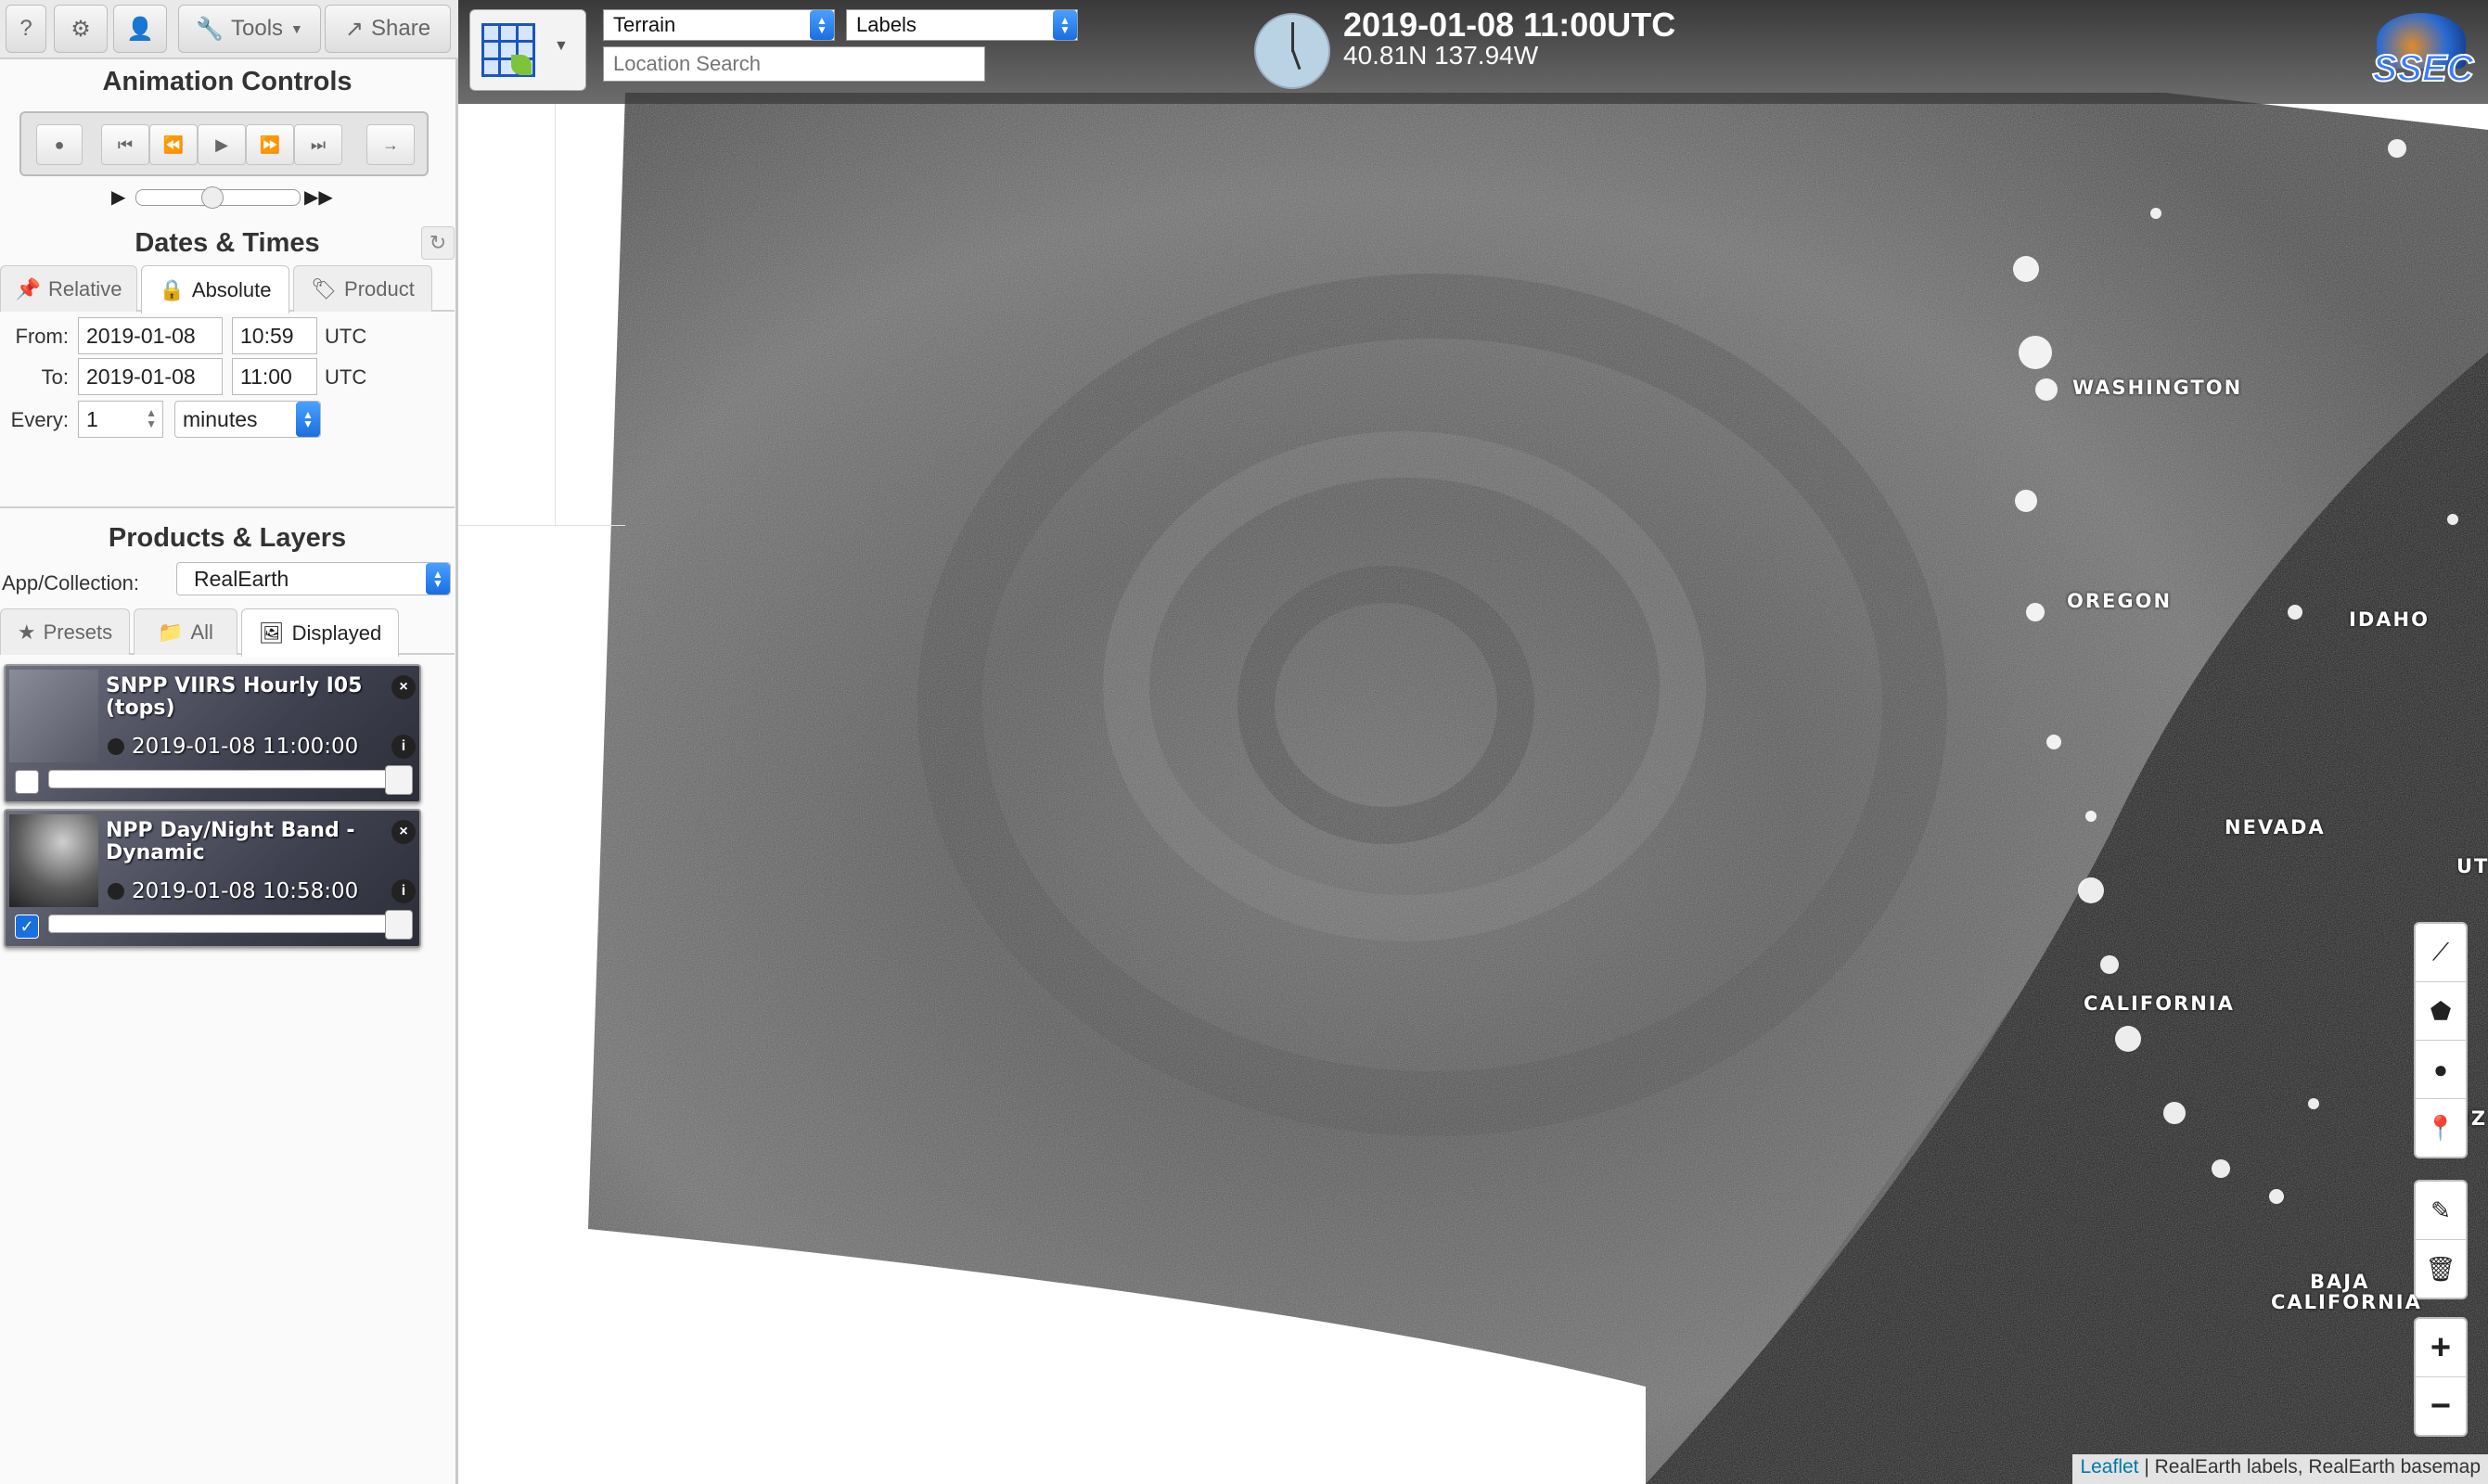 The image size is (2488, 1484). I want to click on lock-icon: 🔒, so click(172, 289).